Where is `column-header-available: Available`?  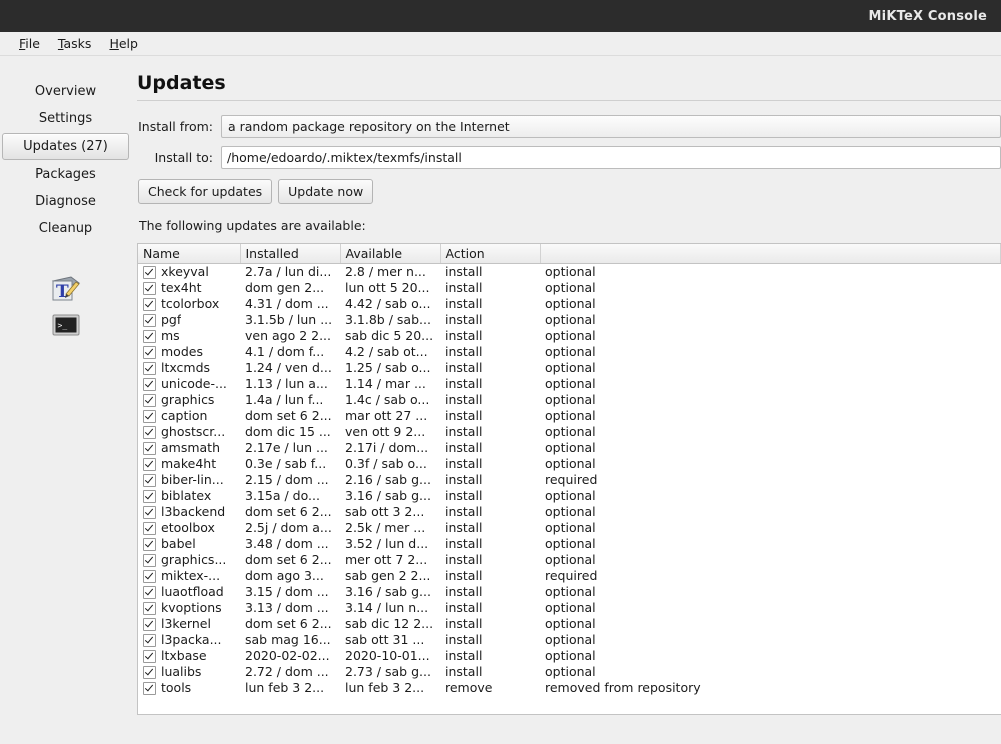 column-header-available: Available is located at coordinates (390, 254).